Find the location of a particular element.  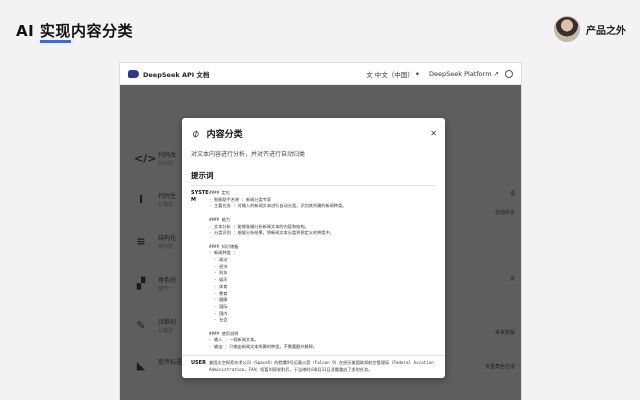

paperclip-icon: ⌀ is located at coordinates (195, 133).